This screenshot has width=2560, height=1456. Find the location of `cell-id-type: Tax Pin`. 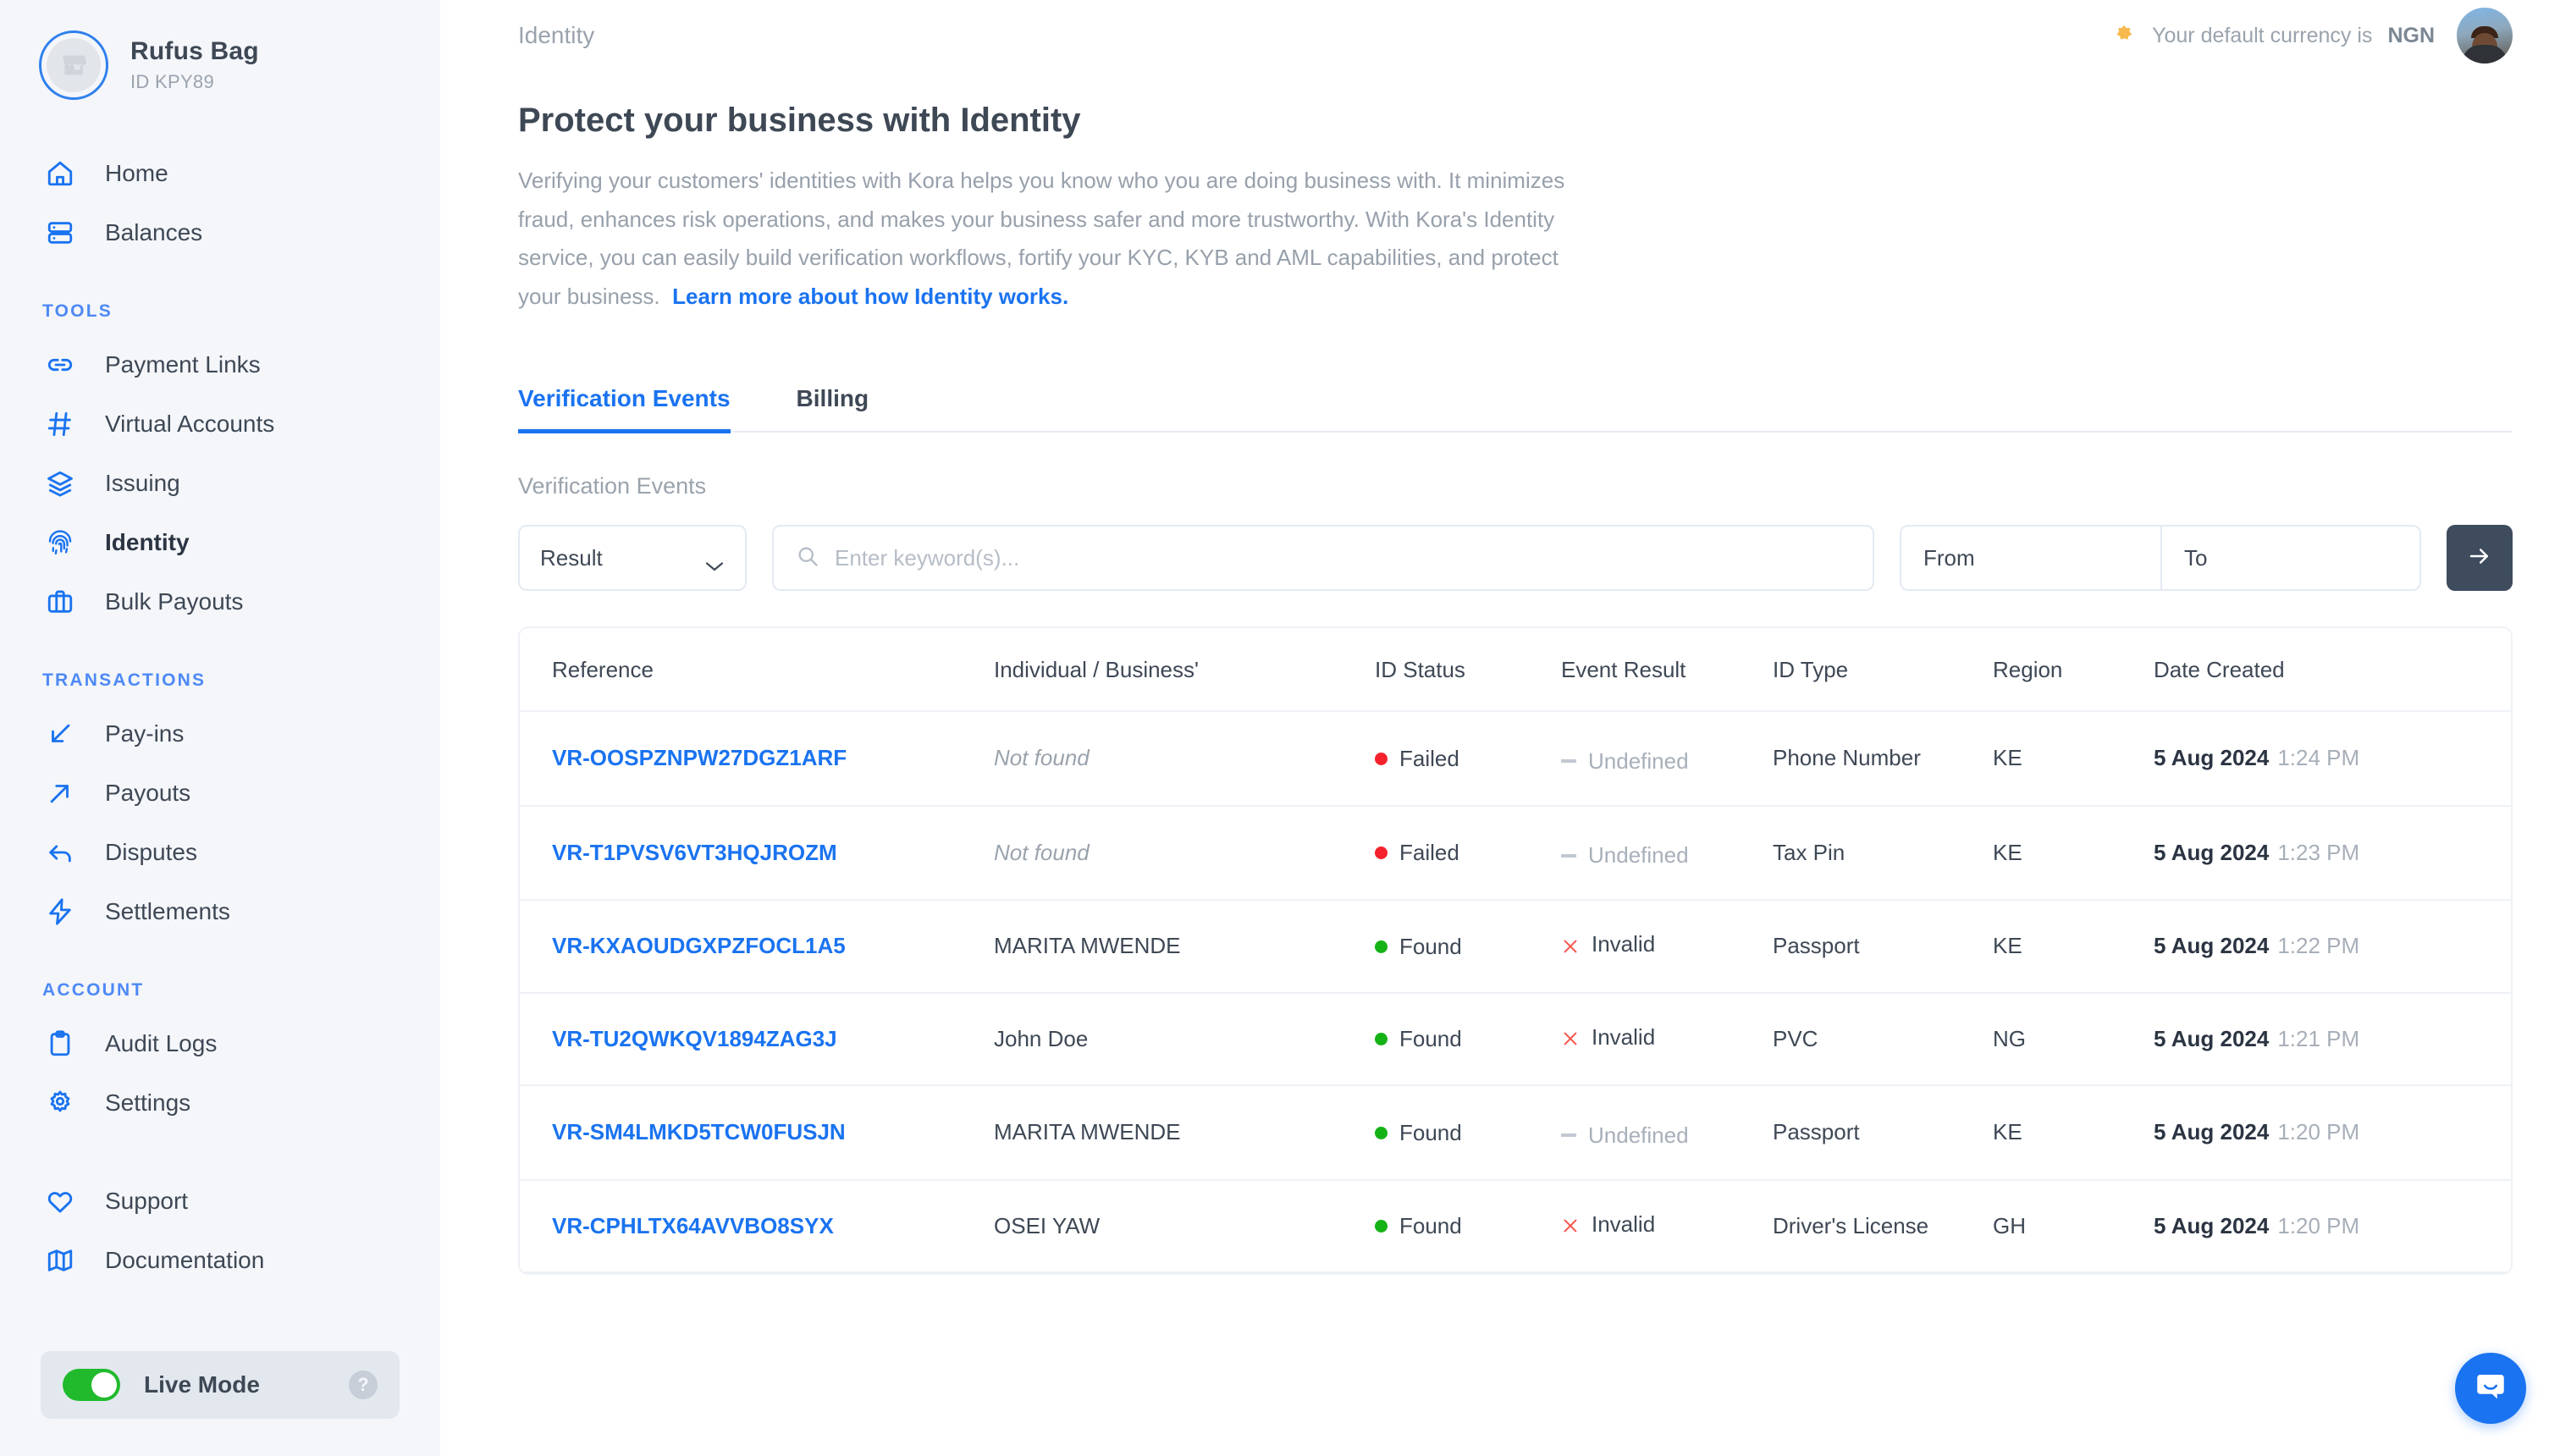

cell-id-type: Tax Pin is located at coordinates (1883, 853).